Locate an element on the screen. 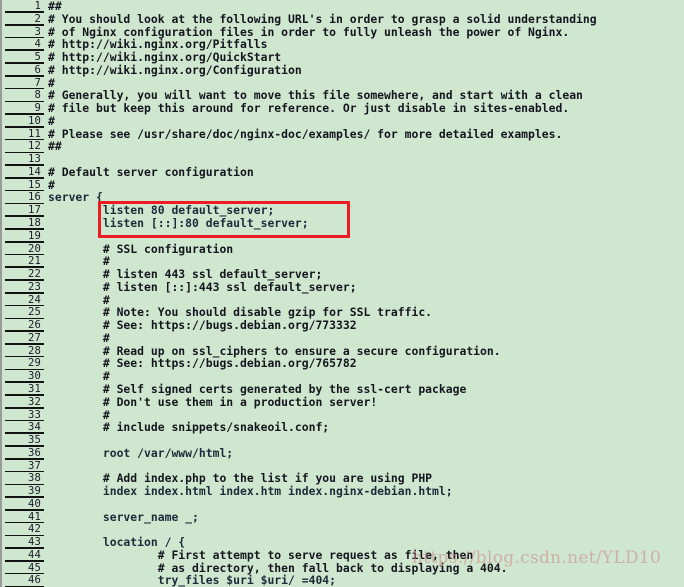  line-number: 20 is located at coordinates (23, 249).